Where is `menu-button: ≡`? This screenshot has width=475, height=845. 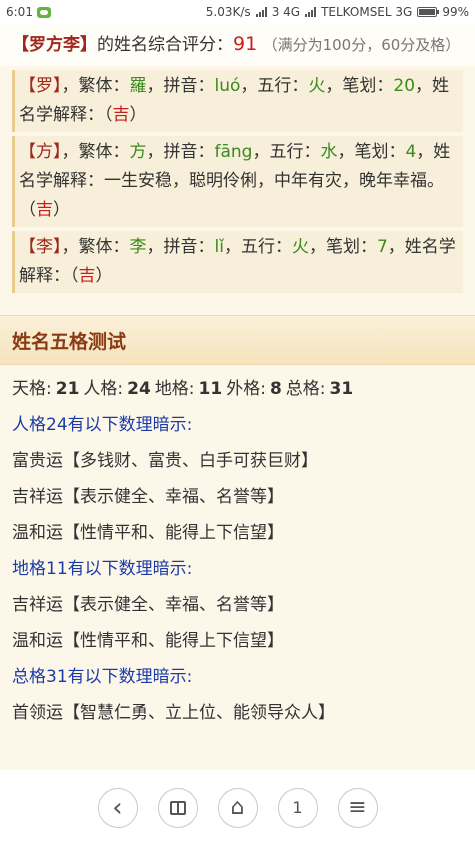 menu-button: ≡ is located at coordinates (357, 807).